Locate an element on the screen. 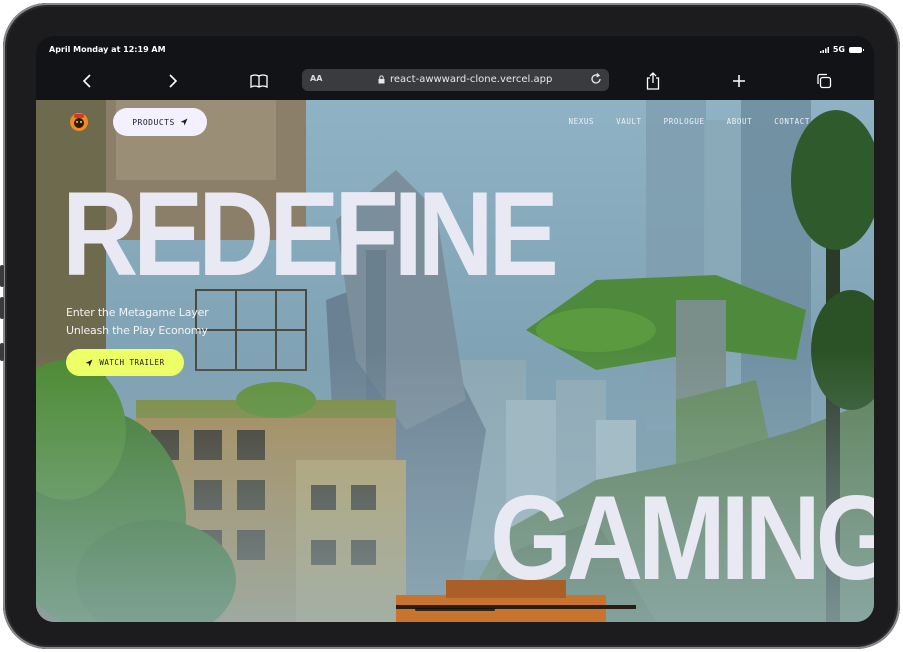 The image size is (903, 652). back-button is located at coordinates (87, 81).